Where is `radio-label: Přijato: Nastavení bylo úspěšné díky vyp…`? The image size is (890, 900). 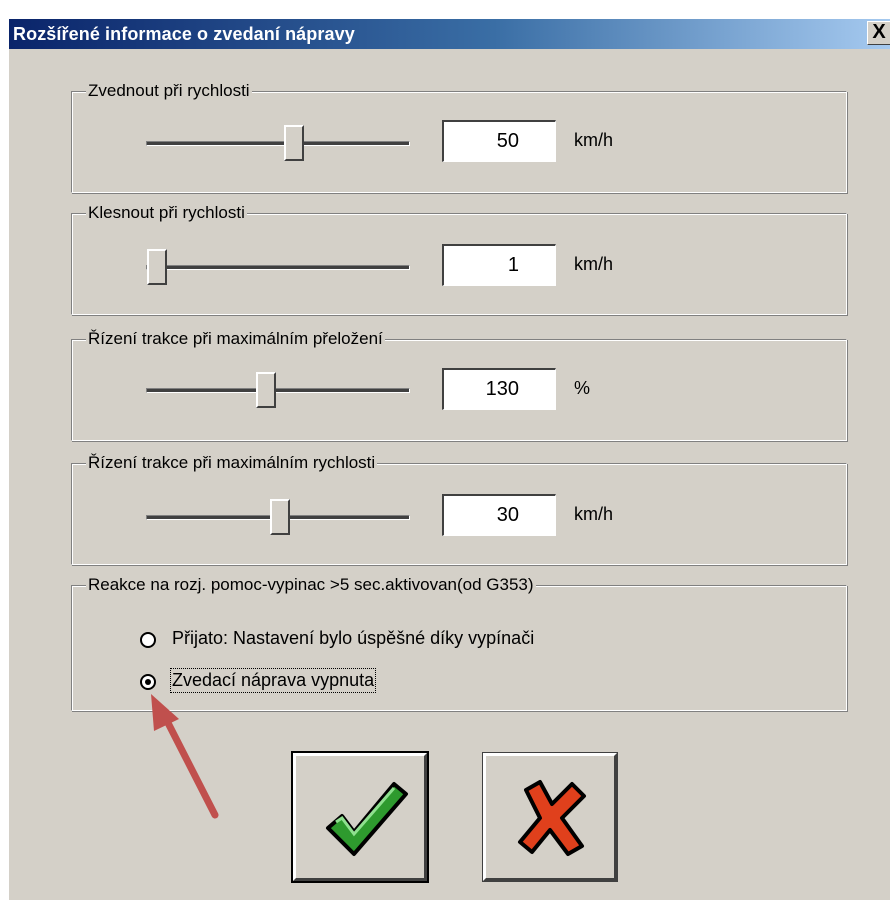 radio-label: Přijato: Nastavení bylo úspěšné díky vyp… is located at coordinates (353, 638).